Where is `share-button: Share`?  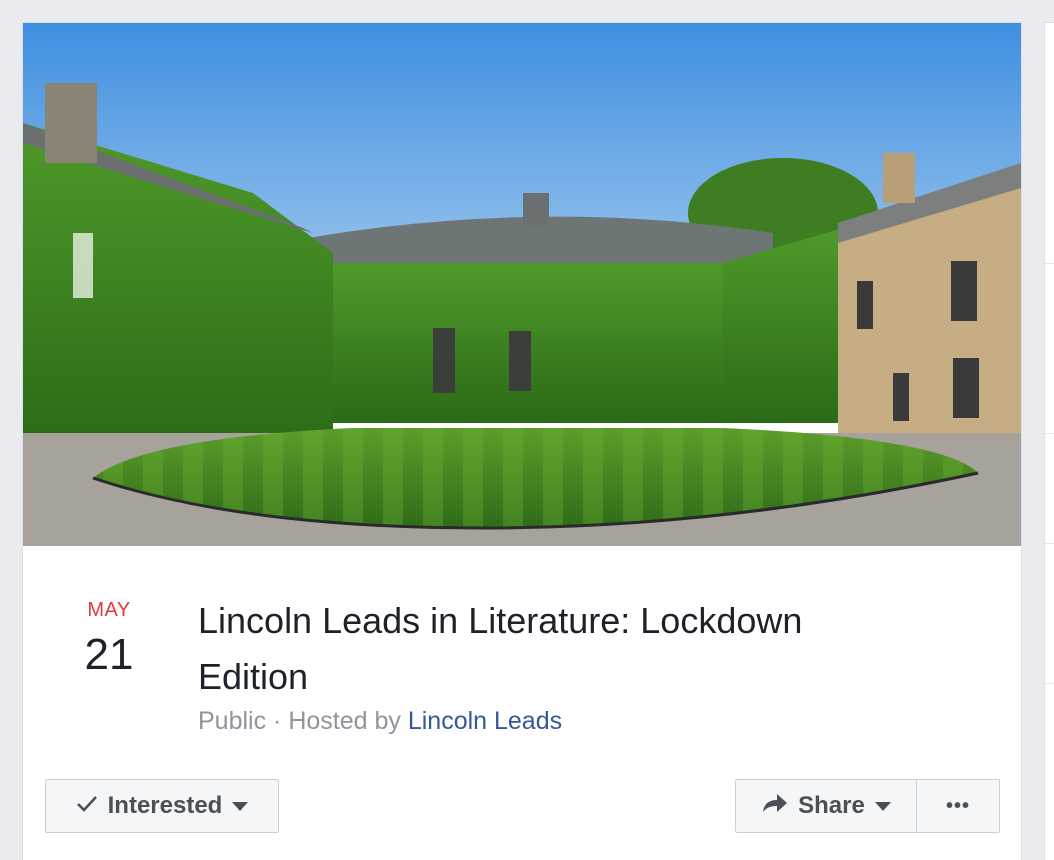 share-button: Share is located at coordinates (826, 806).